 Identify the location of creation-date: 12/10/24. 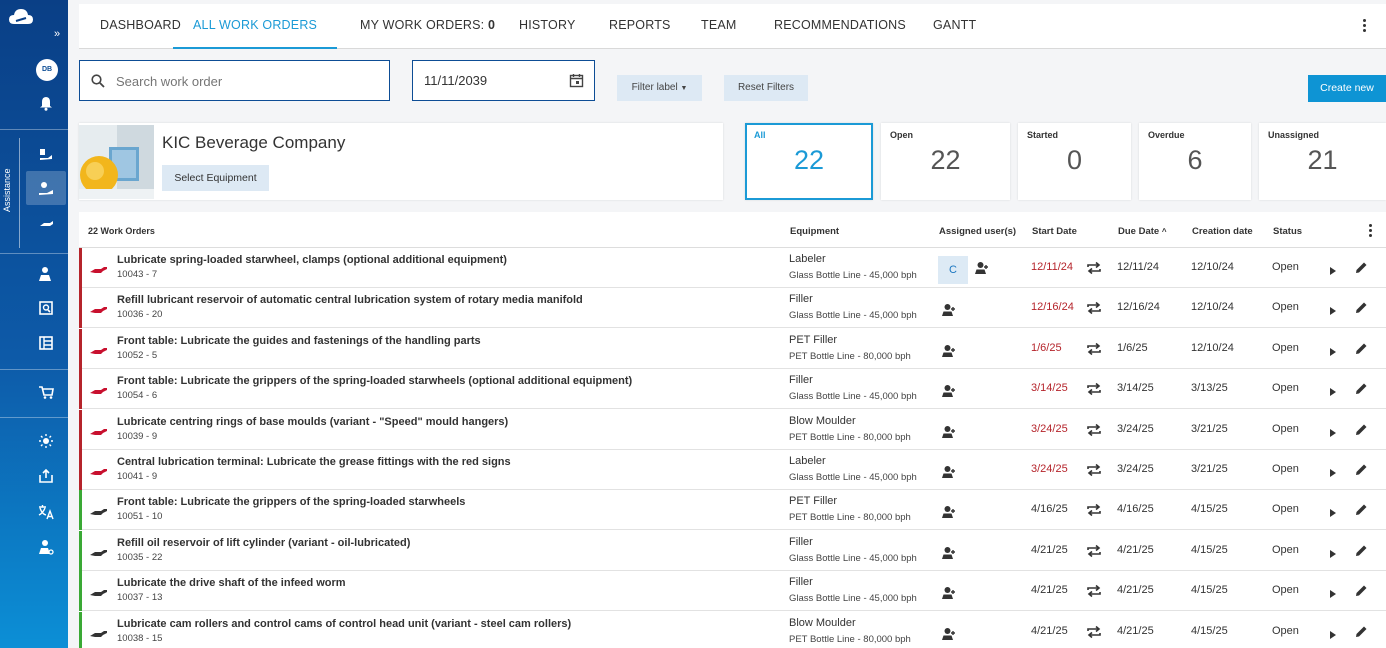
(1212, 267).